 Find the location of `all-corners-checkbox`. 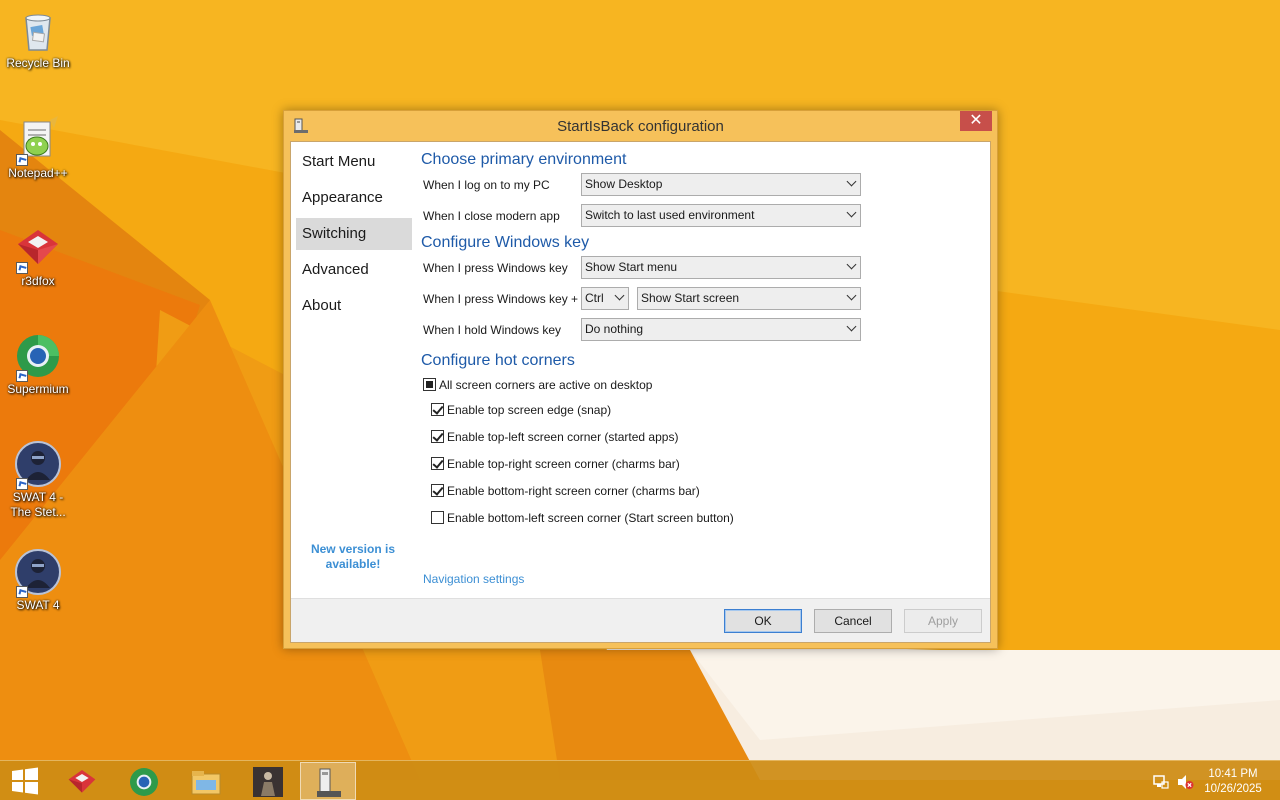

all-corners-checkbox is located at coordinates (429, 384).